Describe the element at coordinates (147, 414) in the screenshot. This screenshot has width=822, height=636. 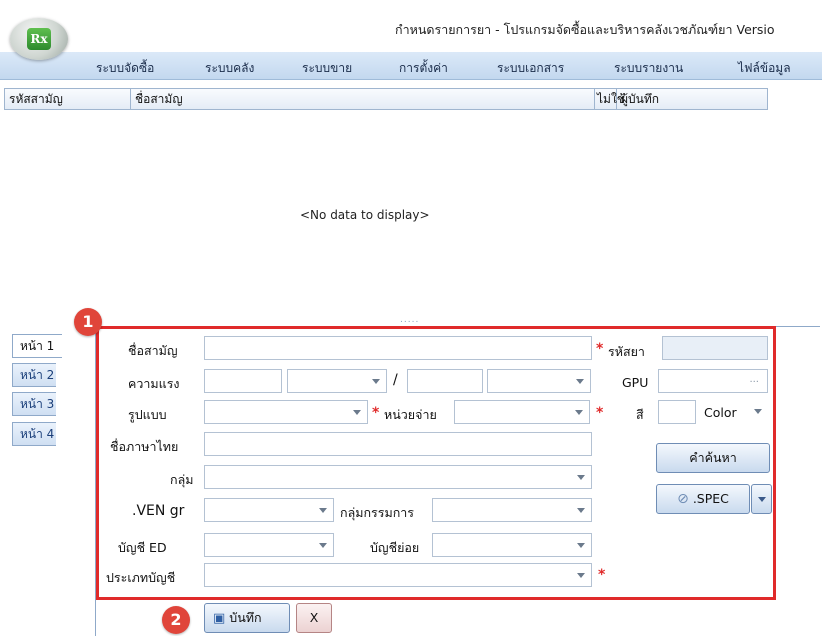
I see `dosage-form-label: รูปแบบ` at that location.